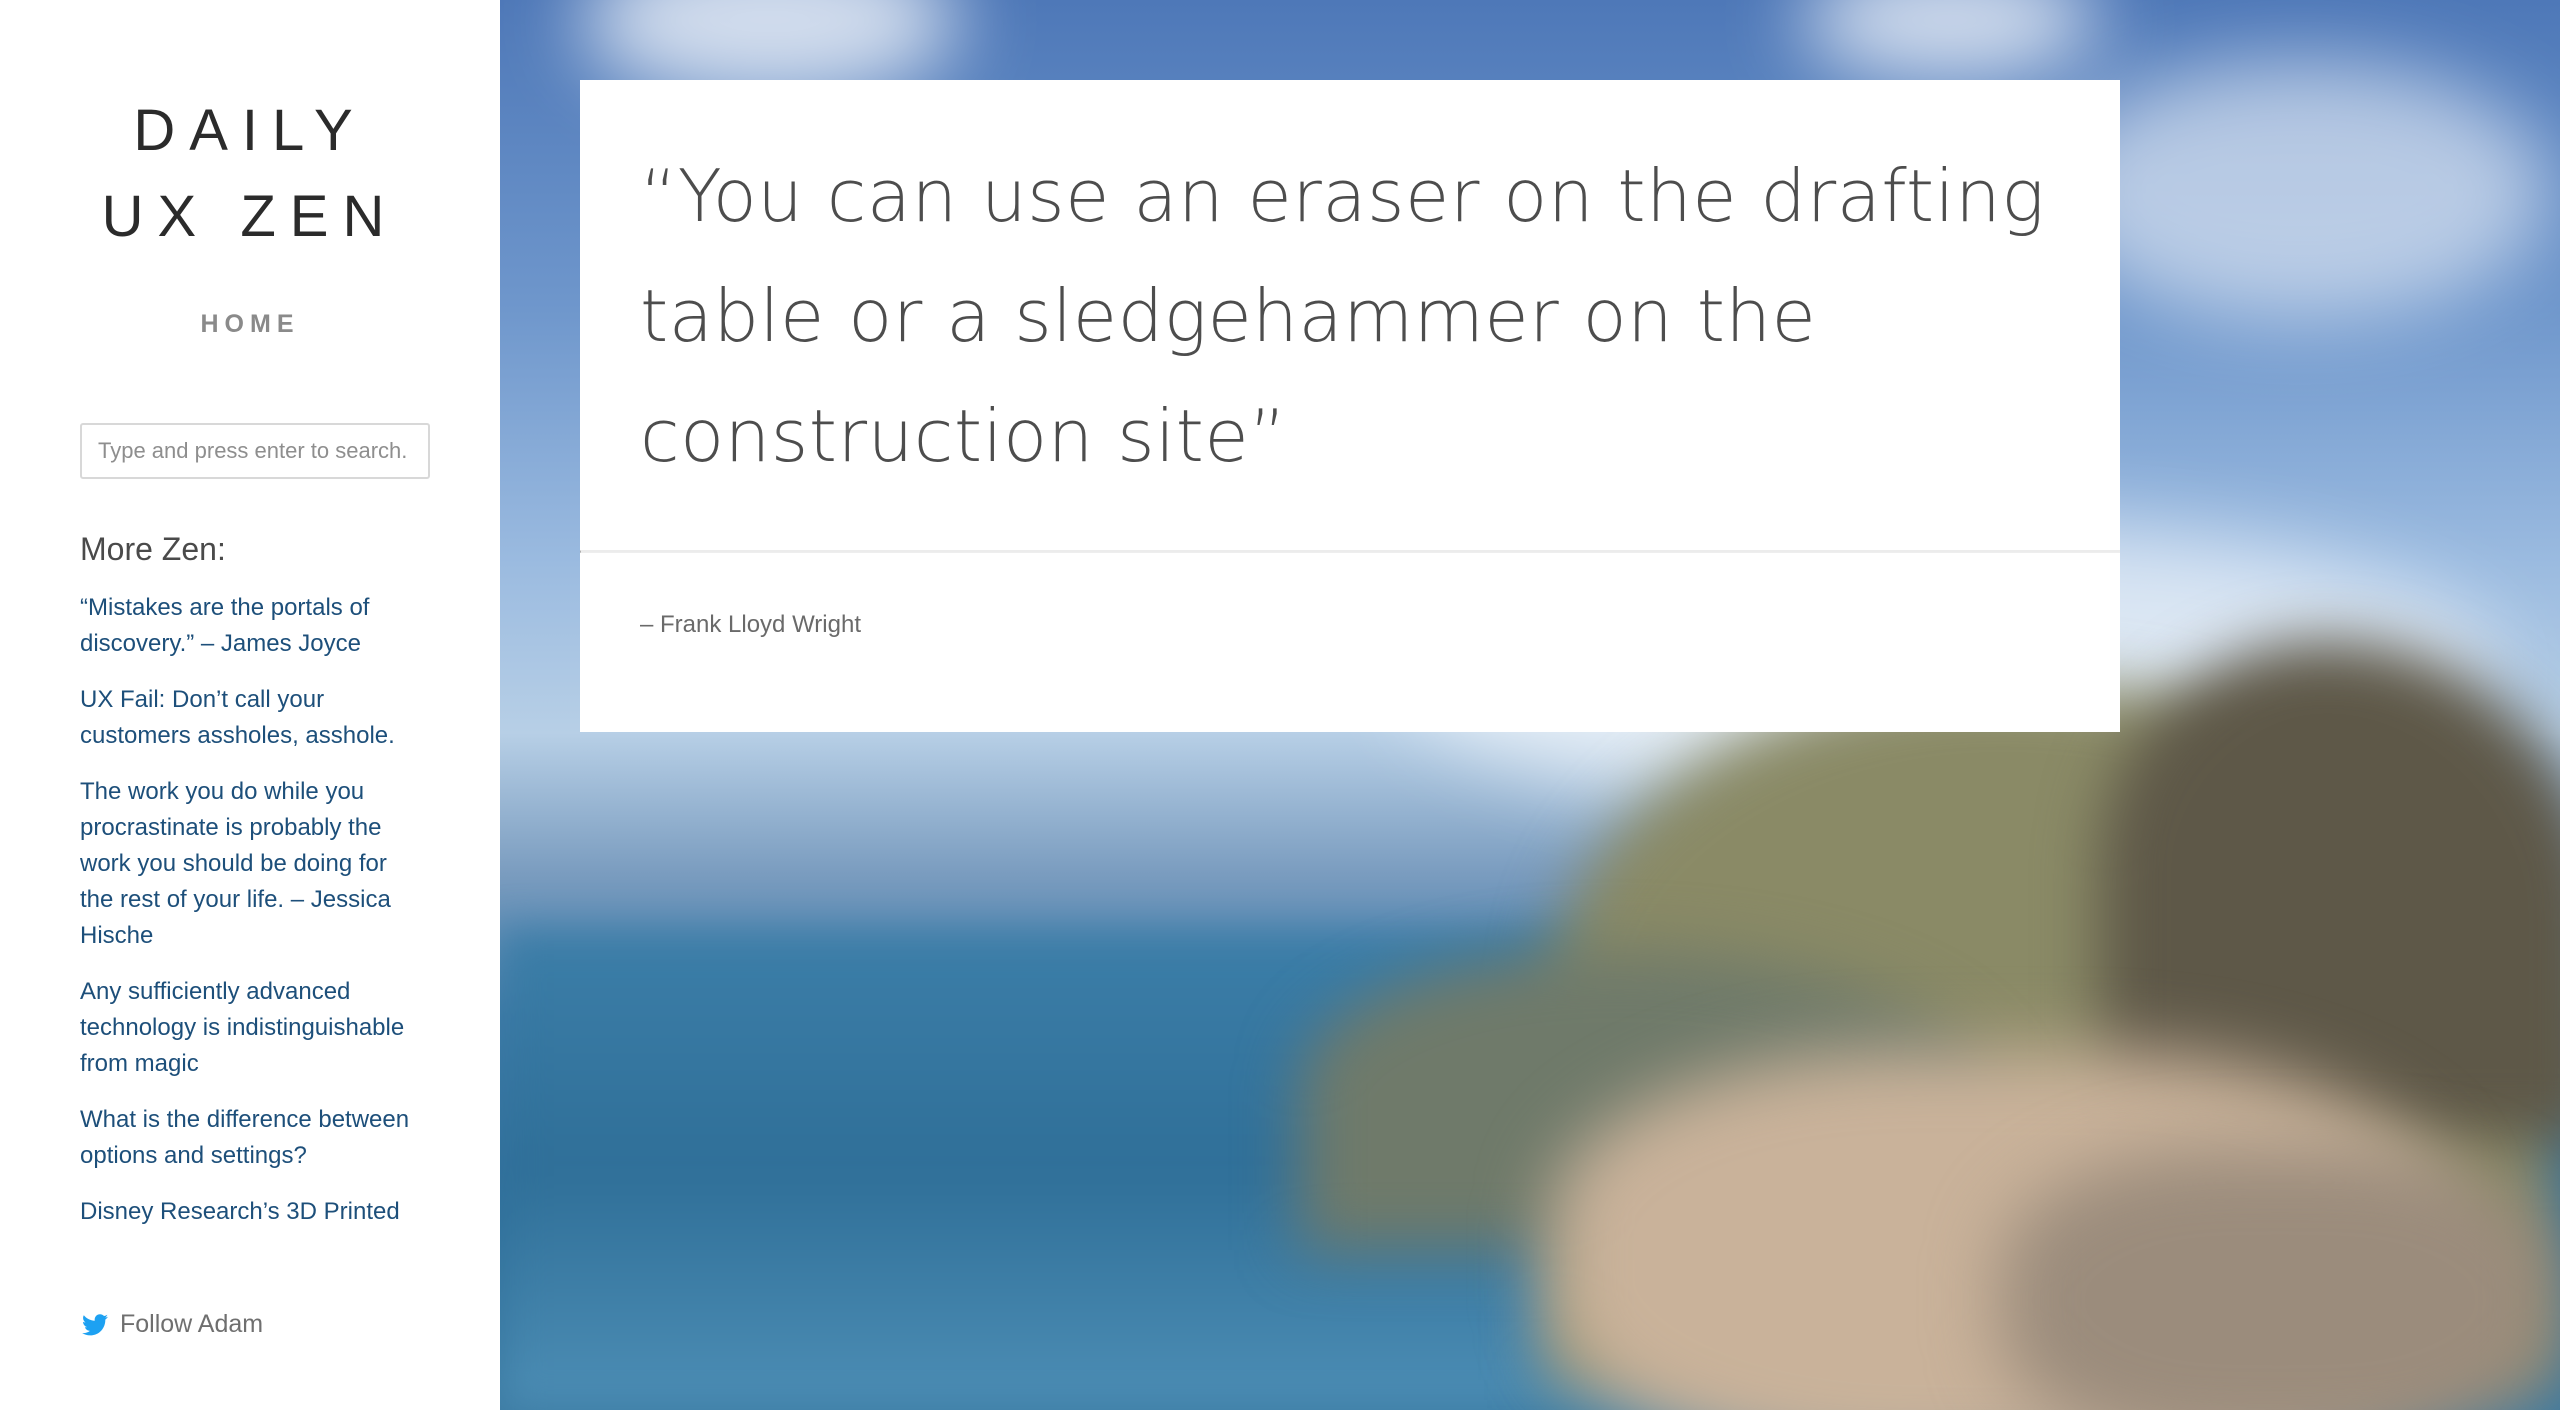 The width and height of the screenshot is (2560, 1410). What do you see at coordinates (2280, 1280) in the screenshot?
I see `beach` at bounding box center [2280, 1280].